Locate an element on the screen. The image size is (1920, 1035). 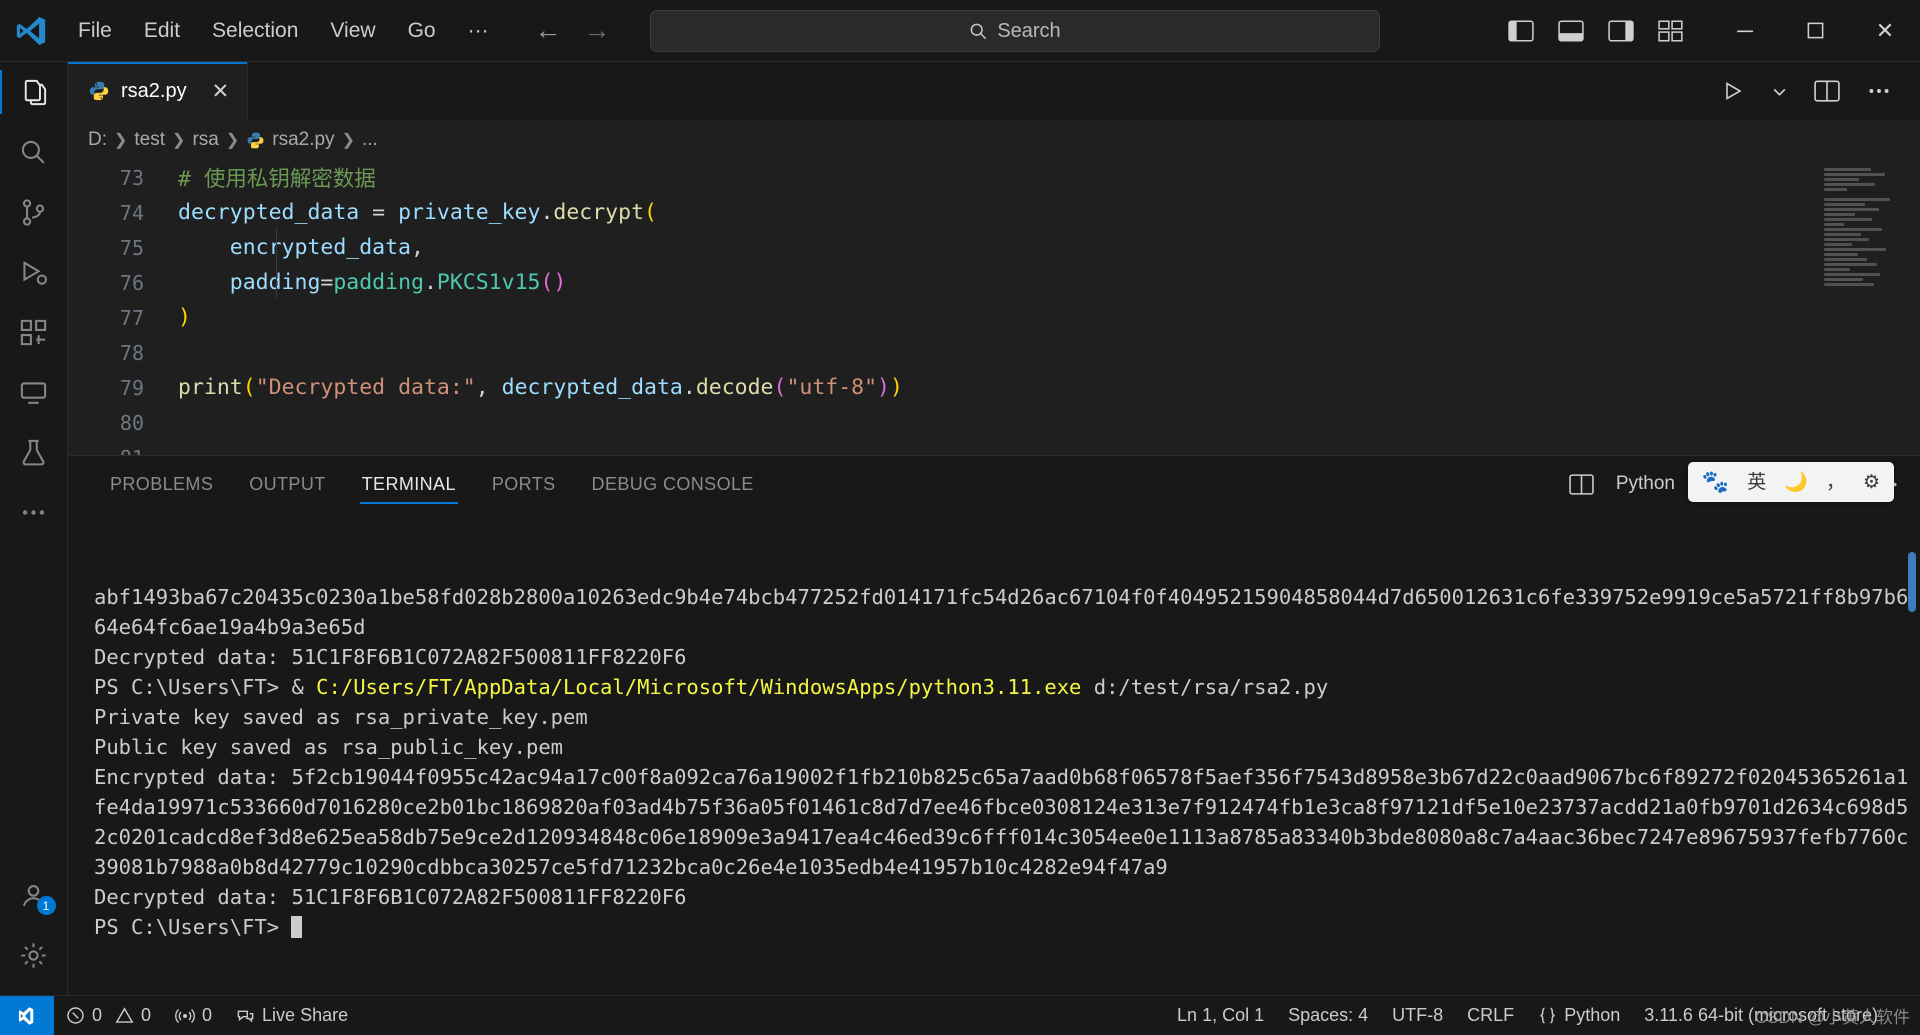
search-icon is located at coordinates (978, 31).